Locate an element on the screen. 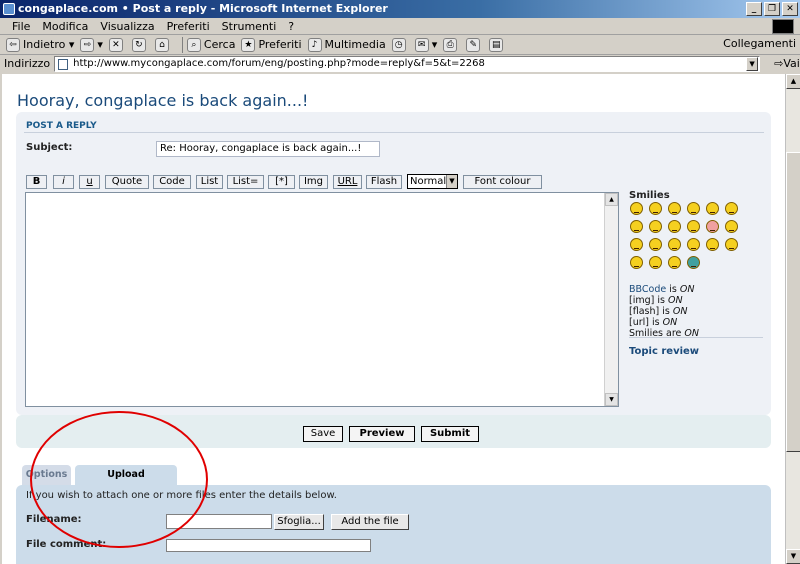  arrow-icon is located at coordinates (655, 262).